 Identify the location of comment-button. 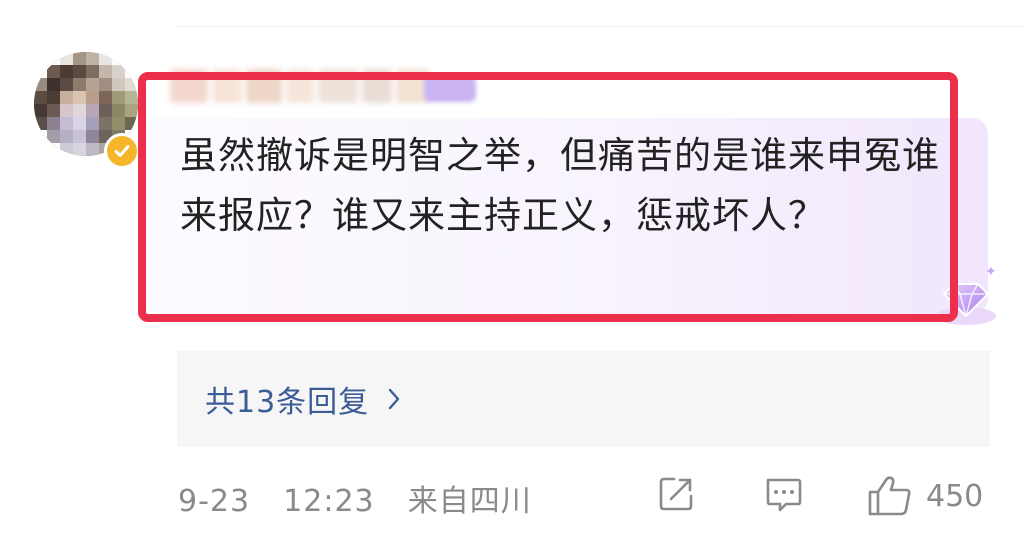
(783, 495).